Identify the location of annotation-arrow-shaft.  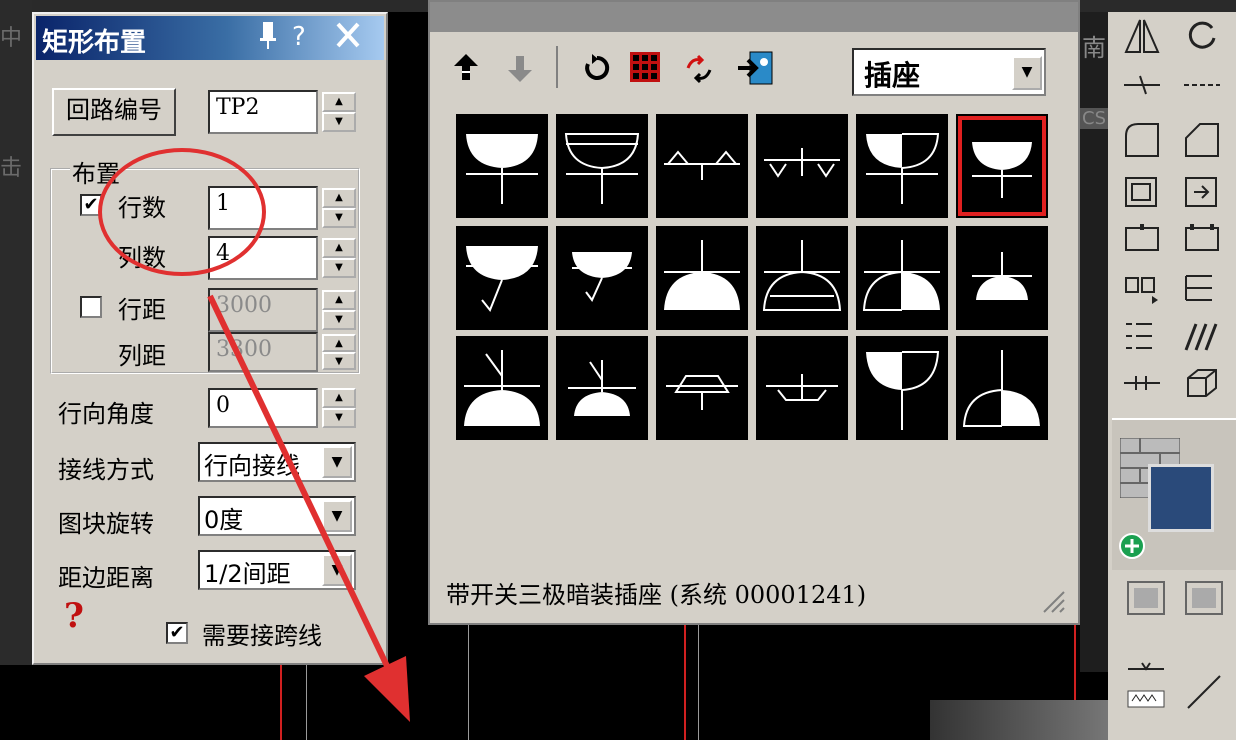
(299, 482).